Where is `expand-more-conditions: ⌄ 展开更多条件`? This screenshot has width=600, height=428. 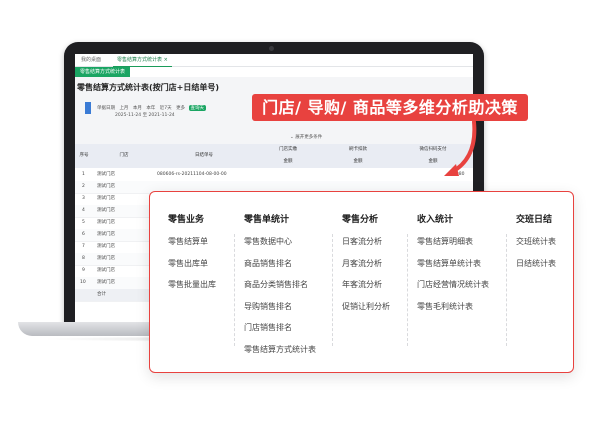
expand-more-conditions: ⌄ 展开更多条件 is located at coordinates (306, 137).